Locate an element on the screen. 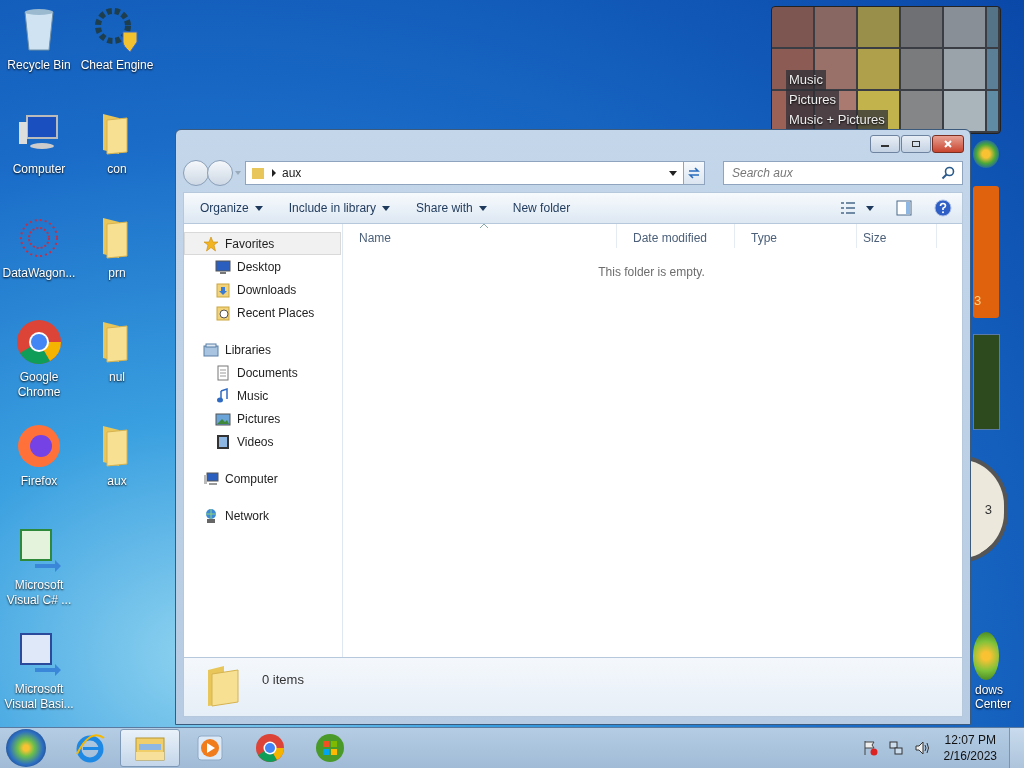 This screenshot has width=1024, height=768. clock-numeral: 3 is located at coordinates (988, 509).